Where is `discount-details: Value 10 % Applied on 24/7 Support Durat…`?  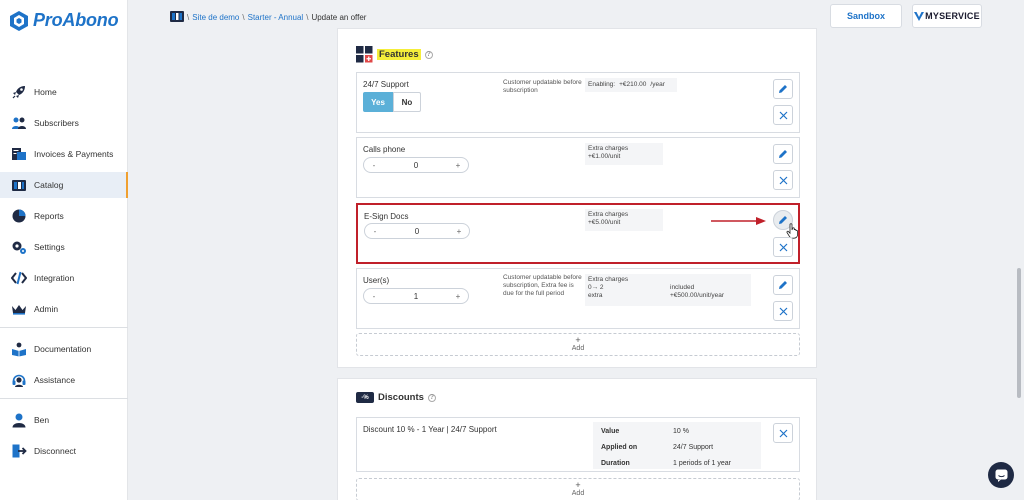
discount-details: Value 10 % Applied on 24/7 Support Durat… is located at coordinates (677, 445).